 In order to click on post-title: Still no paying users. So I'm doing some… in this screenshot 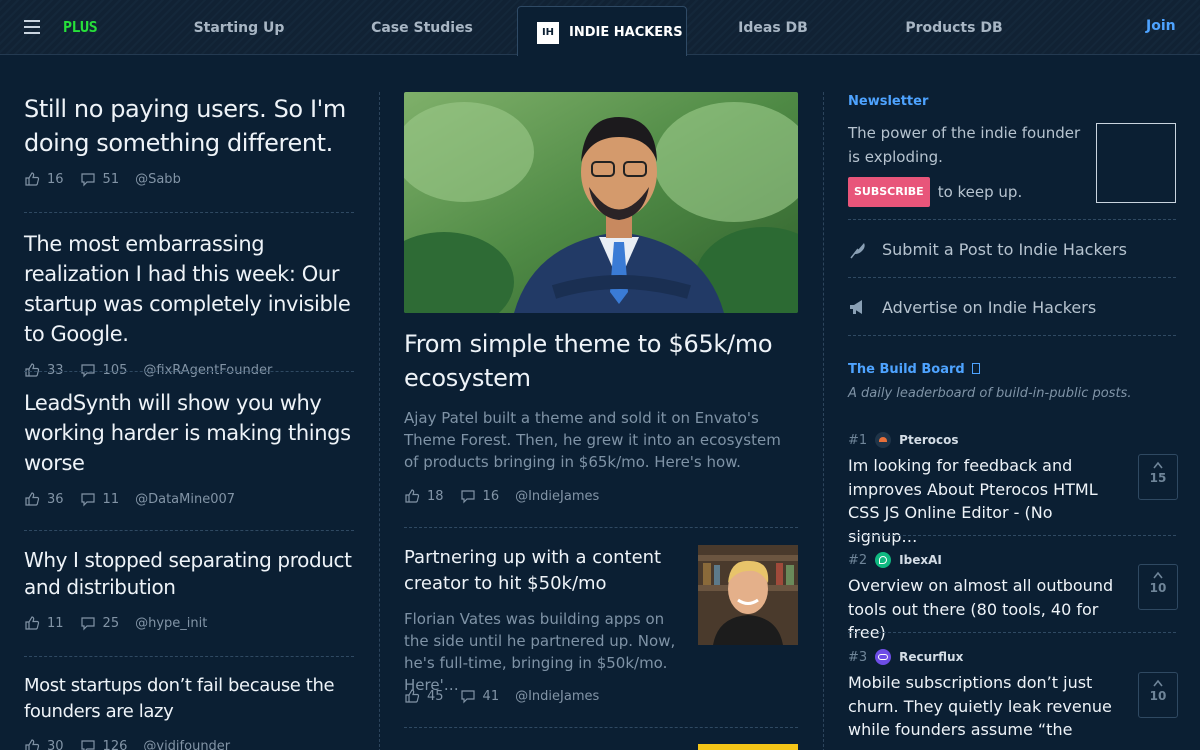, I will do `click(190, 126)`.